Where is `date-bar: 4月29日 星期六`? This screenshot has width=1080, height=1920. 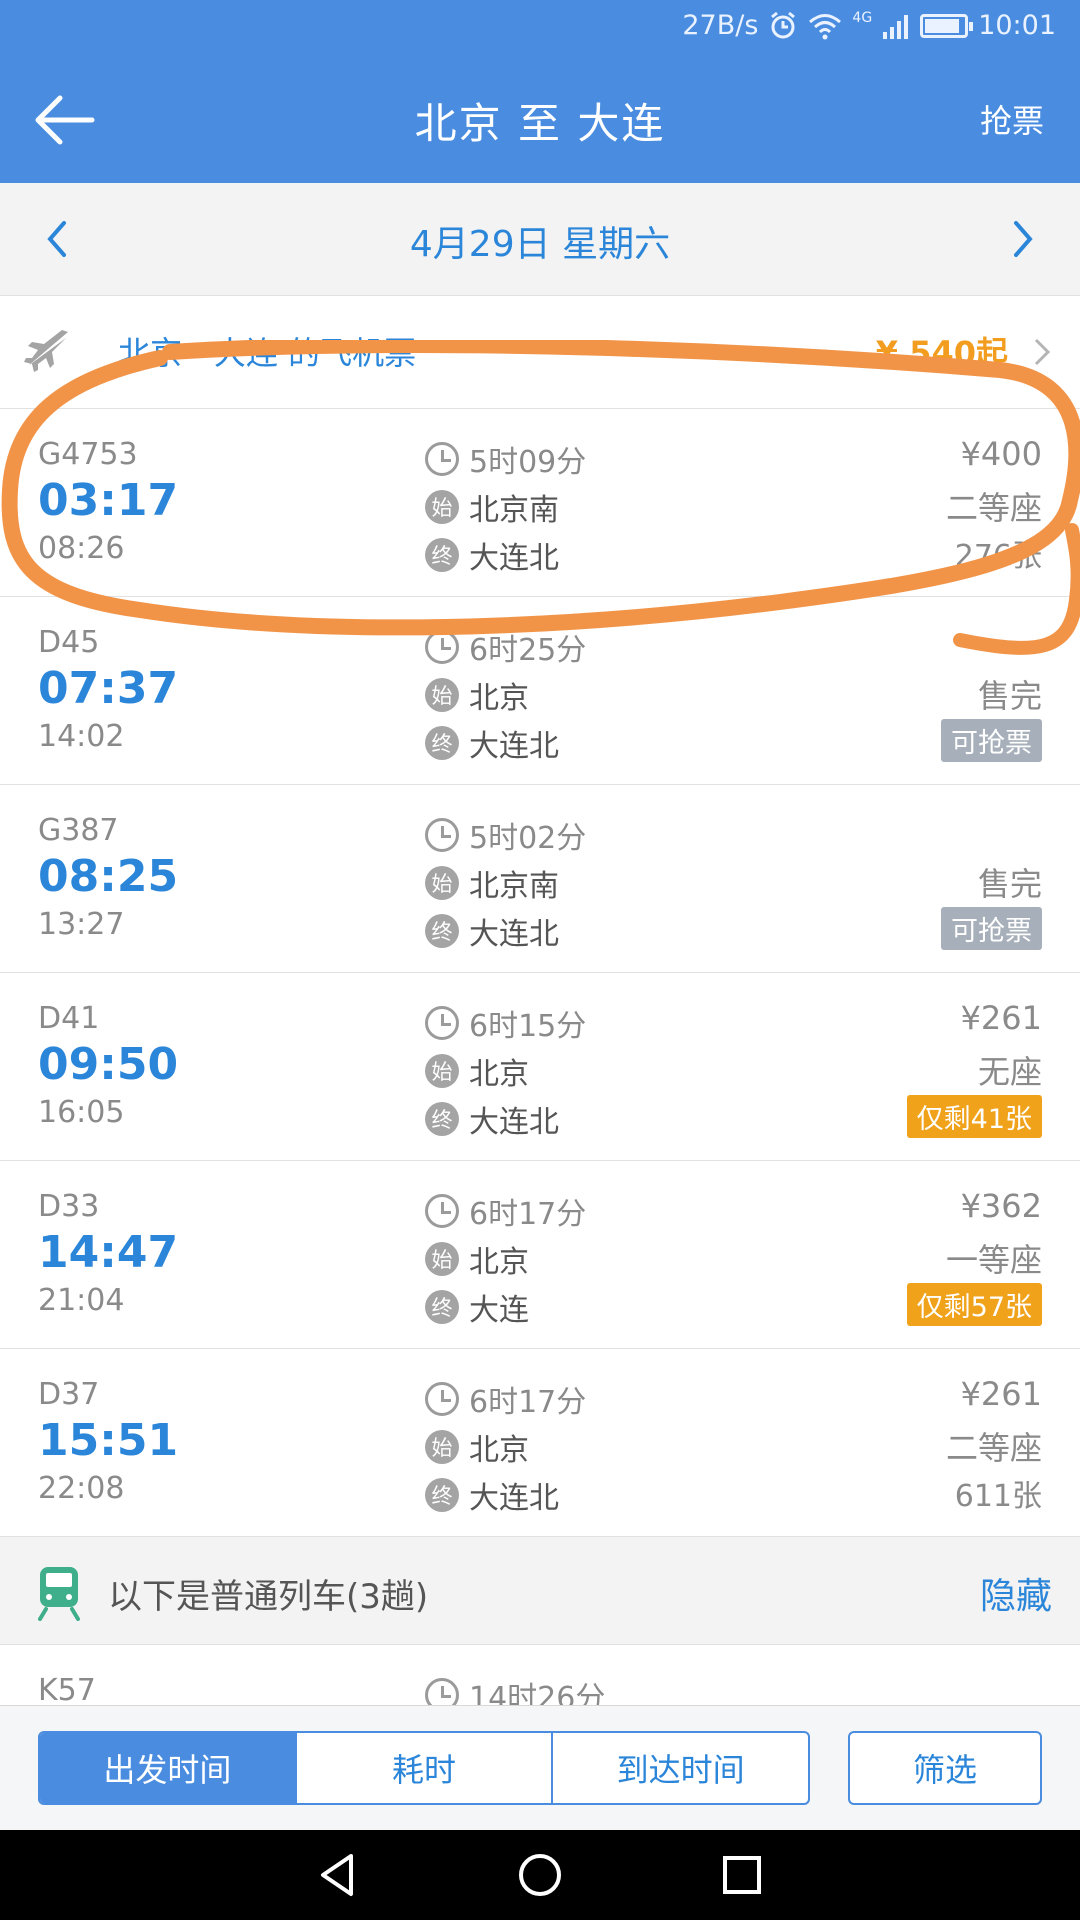 date-bar: 4月29日 星期六 is located at coordinates (540, 239).